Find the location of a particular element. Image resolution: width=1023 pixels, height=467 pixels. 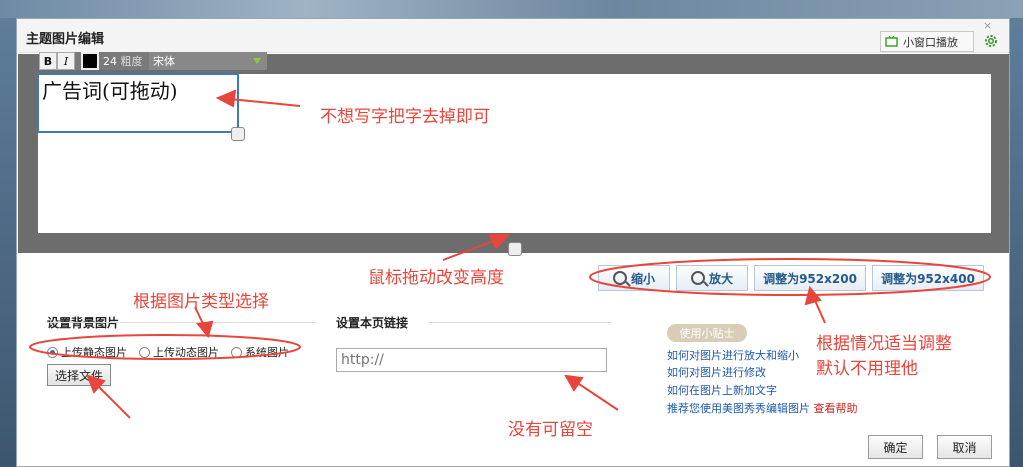

annotation-optional: 没有可留空 is located at coordinates (550, 430).